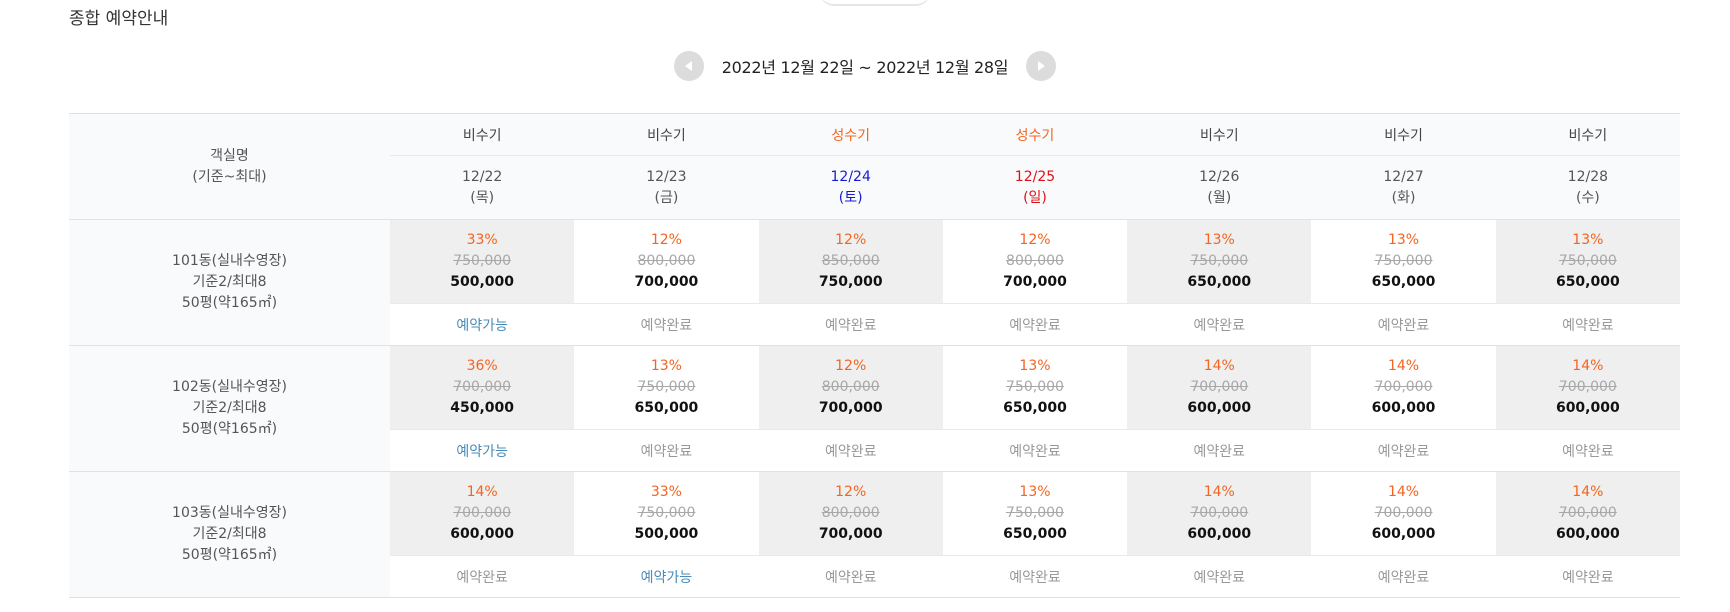 The width and height of the screenshot is (1730, 612). What do you see at coordinates (1035, 134) in the screenshot?
I see `season-label: 성수기` at bounding box center [1035, 134].